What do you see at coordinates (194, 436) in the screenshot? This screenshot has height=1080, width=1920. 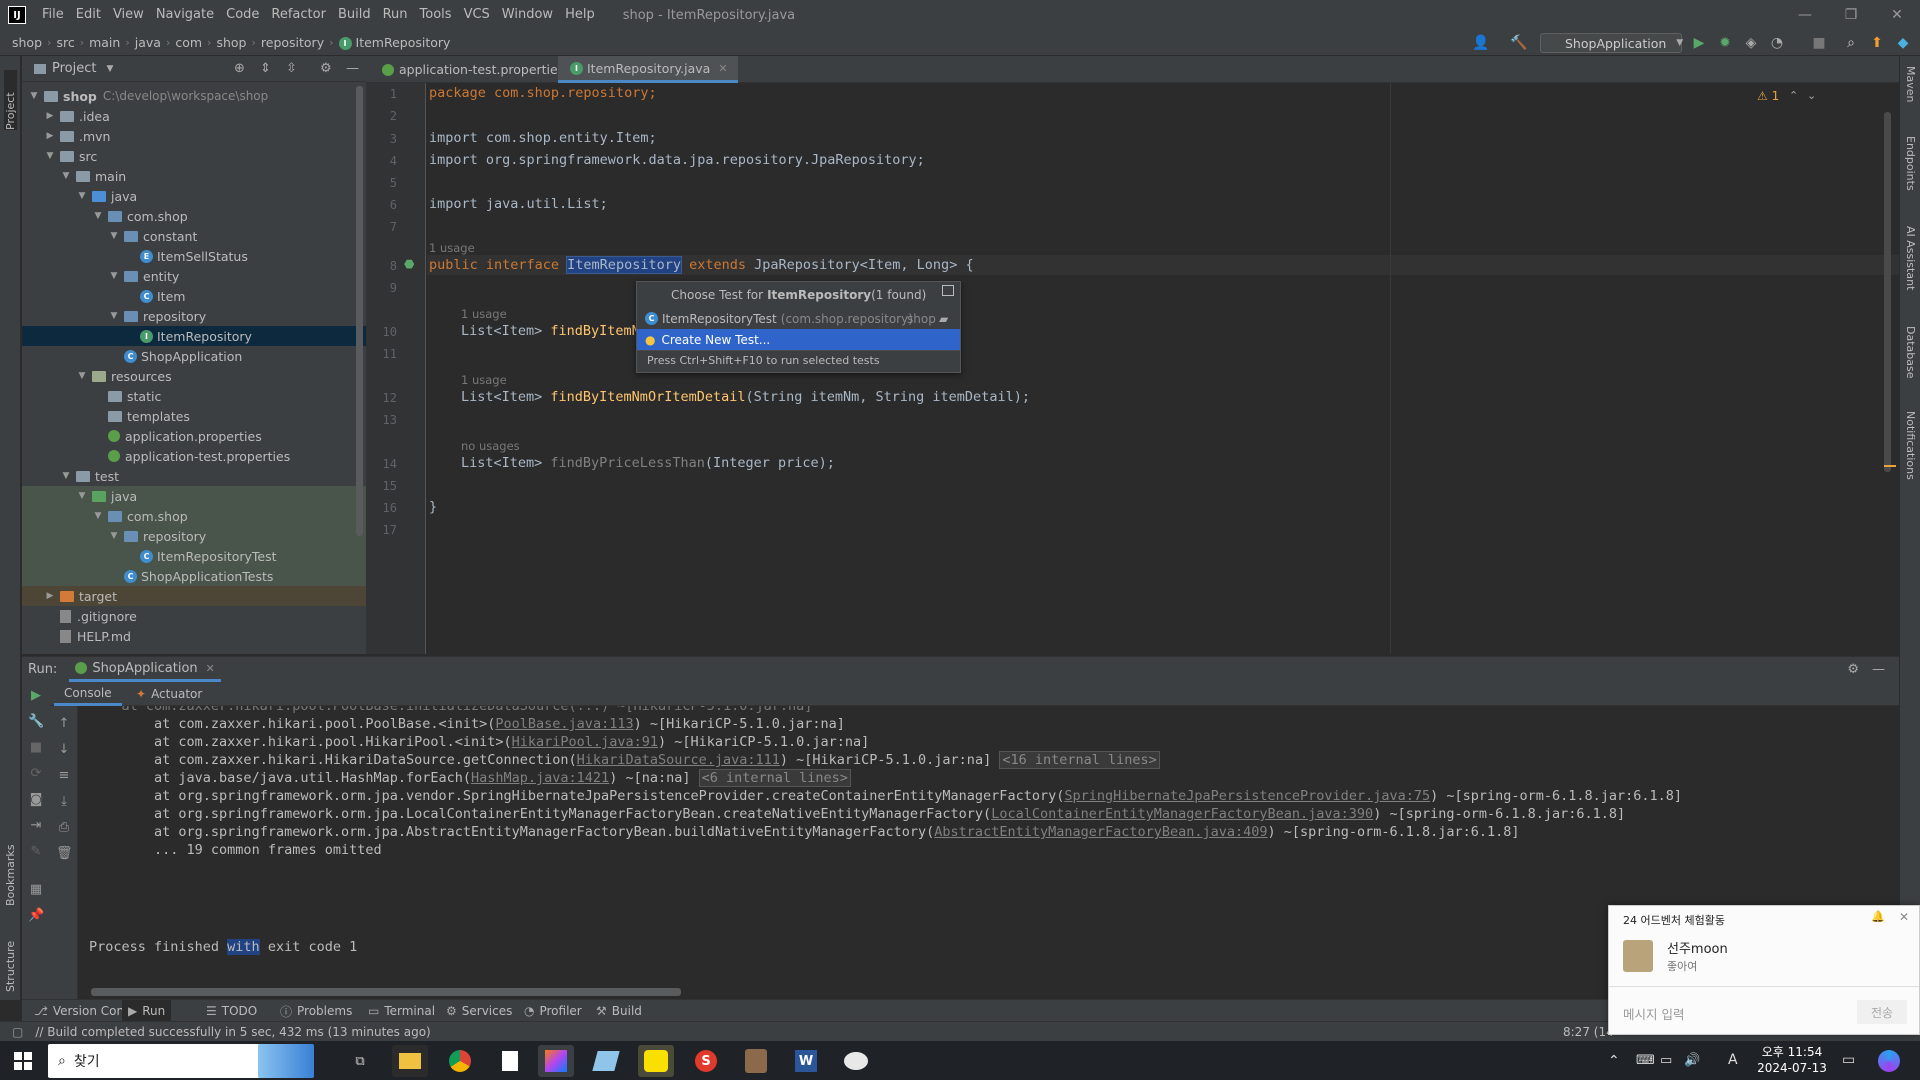 I see `tree-item: application.properties` at bounding box center [194, 436].